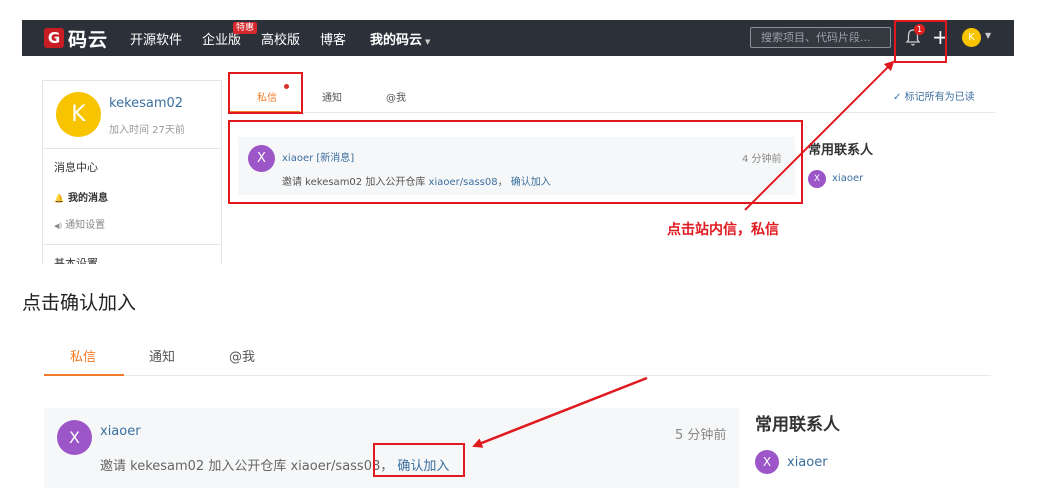 The width and height of the screenshot is (1053, 500). Describe the element at coordinates (280, 38) in the screenshot. I see `nav-university: 高校版` at that location.